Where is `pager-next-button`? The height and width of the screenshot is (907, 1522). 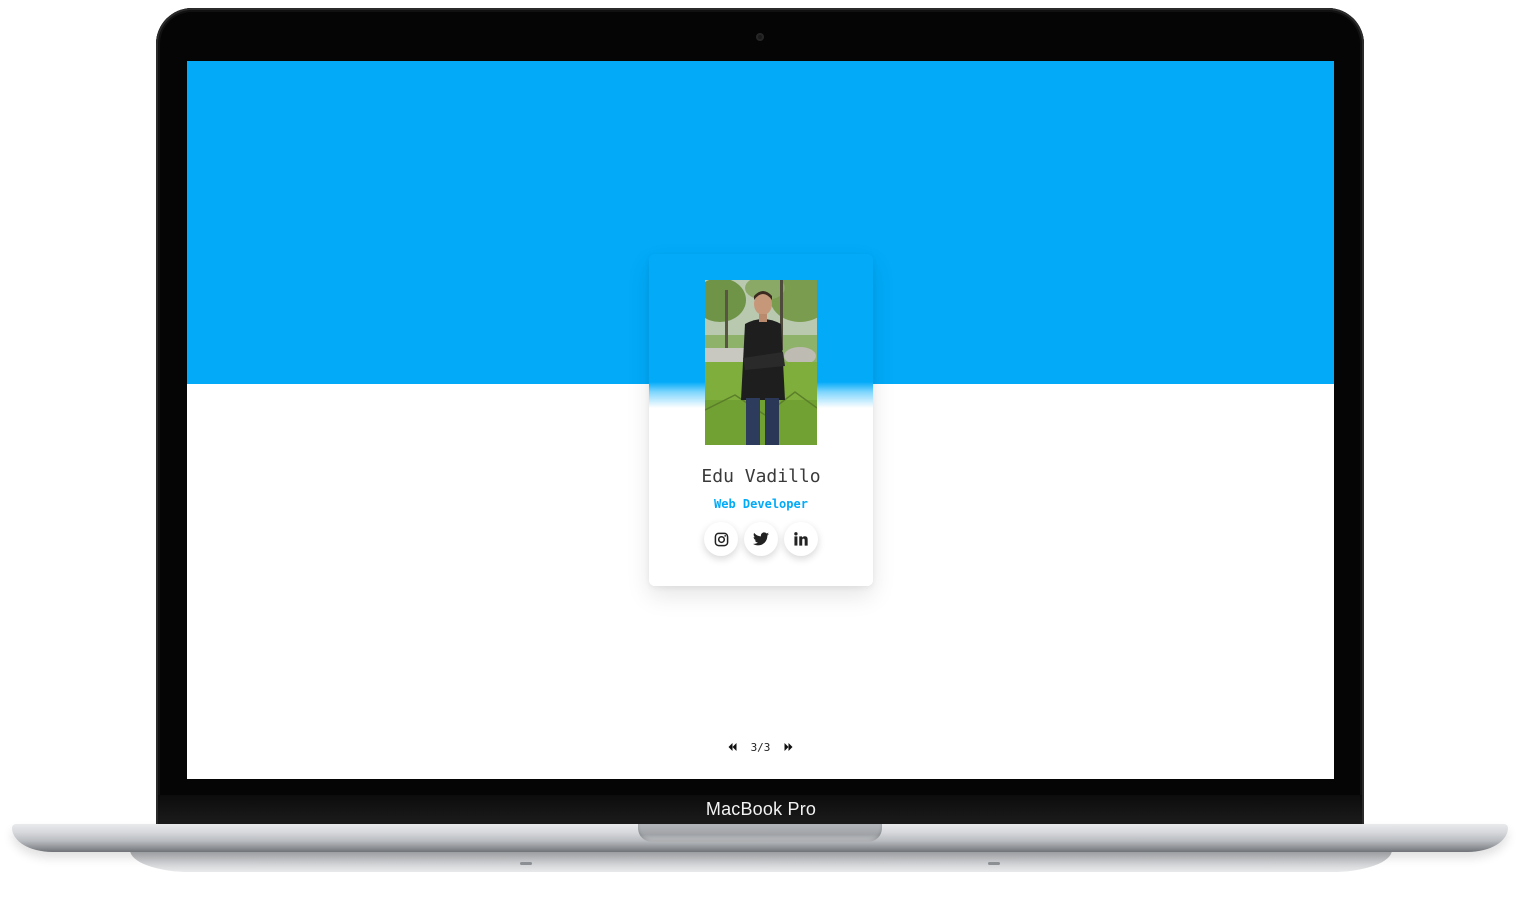
pager-next-button is located at coordinates (788, 747).